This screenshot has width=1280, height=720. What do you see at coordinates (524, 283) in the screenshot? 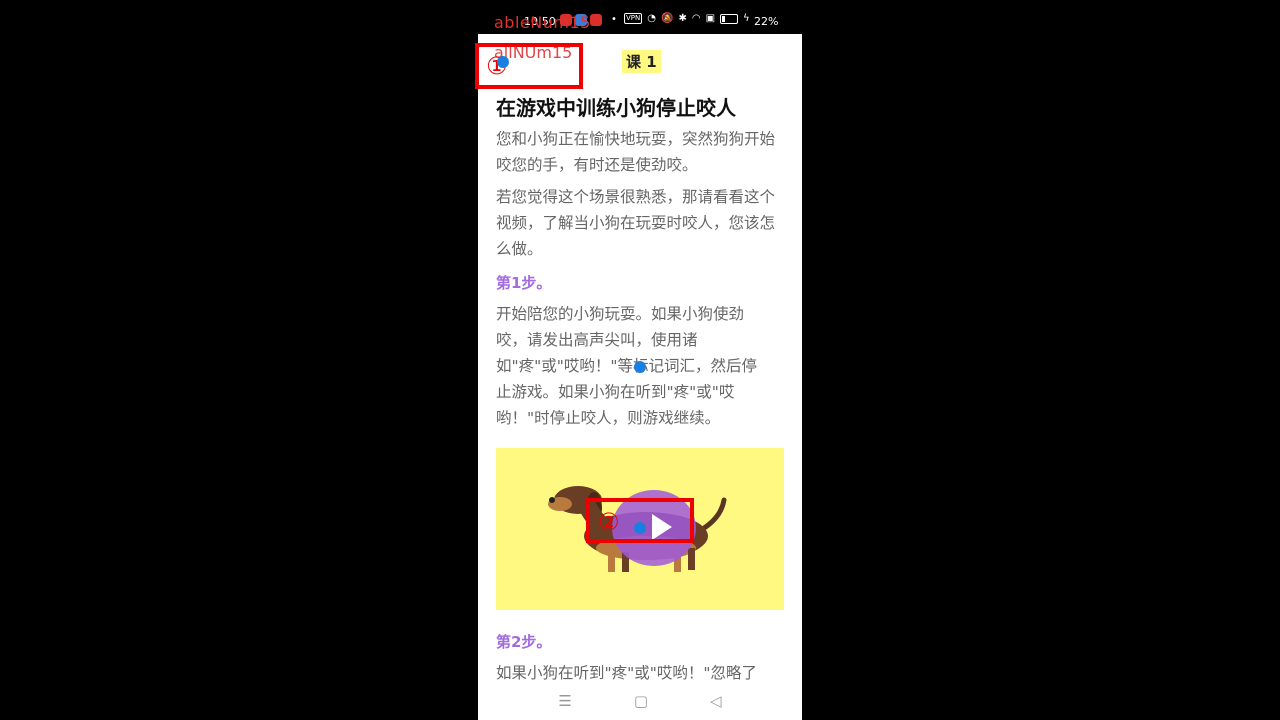
I see `step-1-label: 第1步。` at bounding box center [524, 283].